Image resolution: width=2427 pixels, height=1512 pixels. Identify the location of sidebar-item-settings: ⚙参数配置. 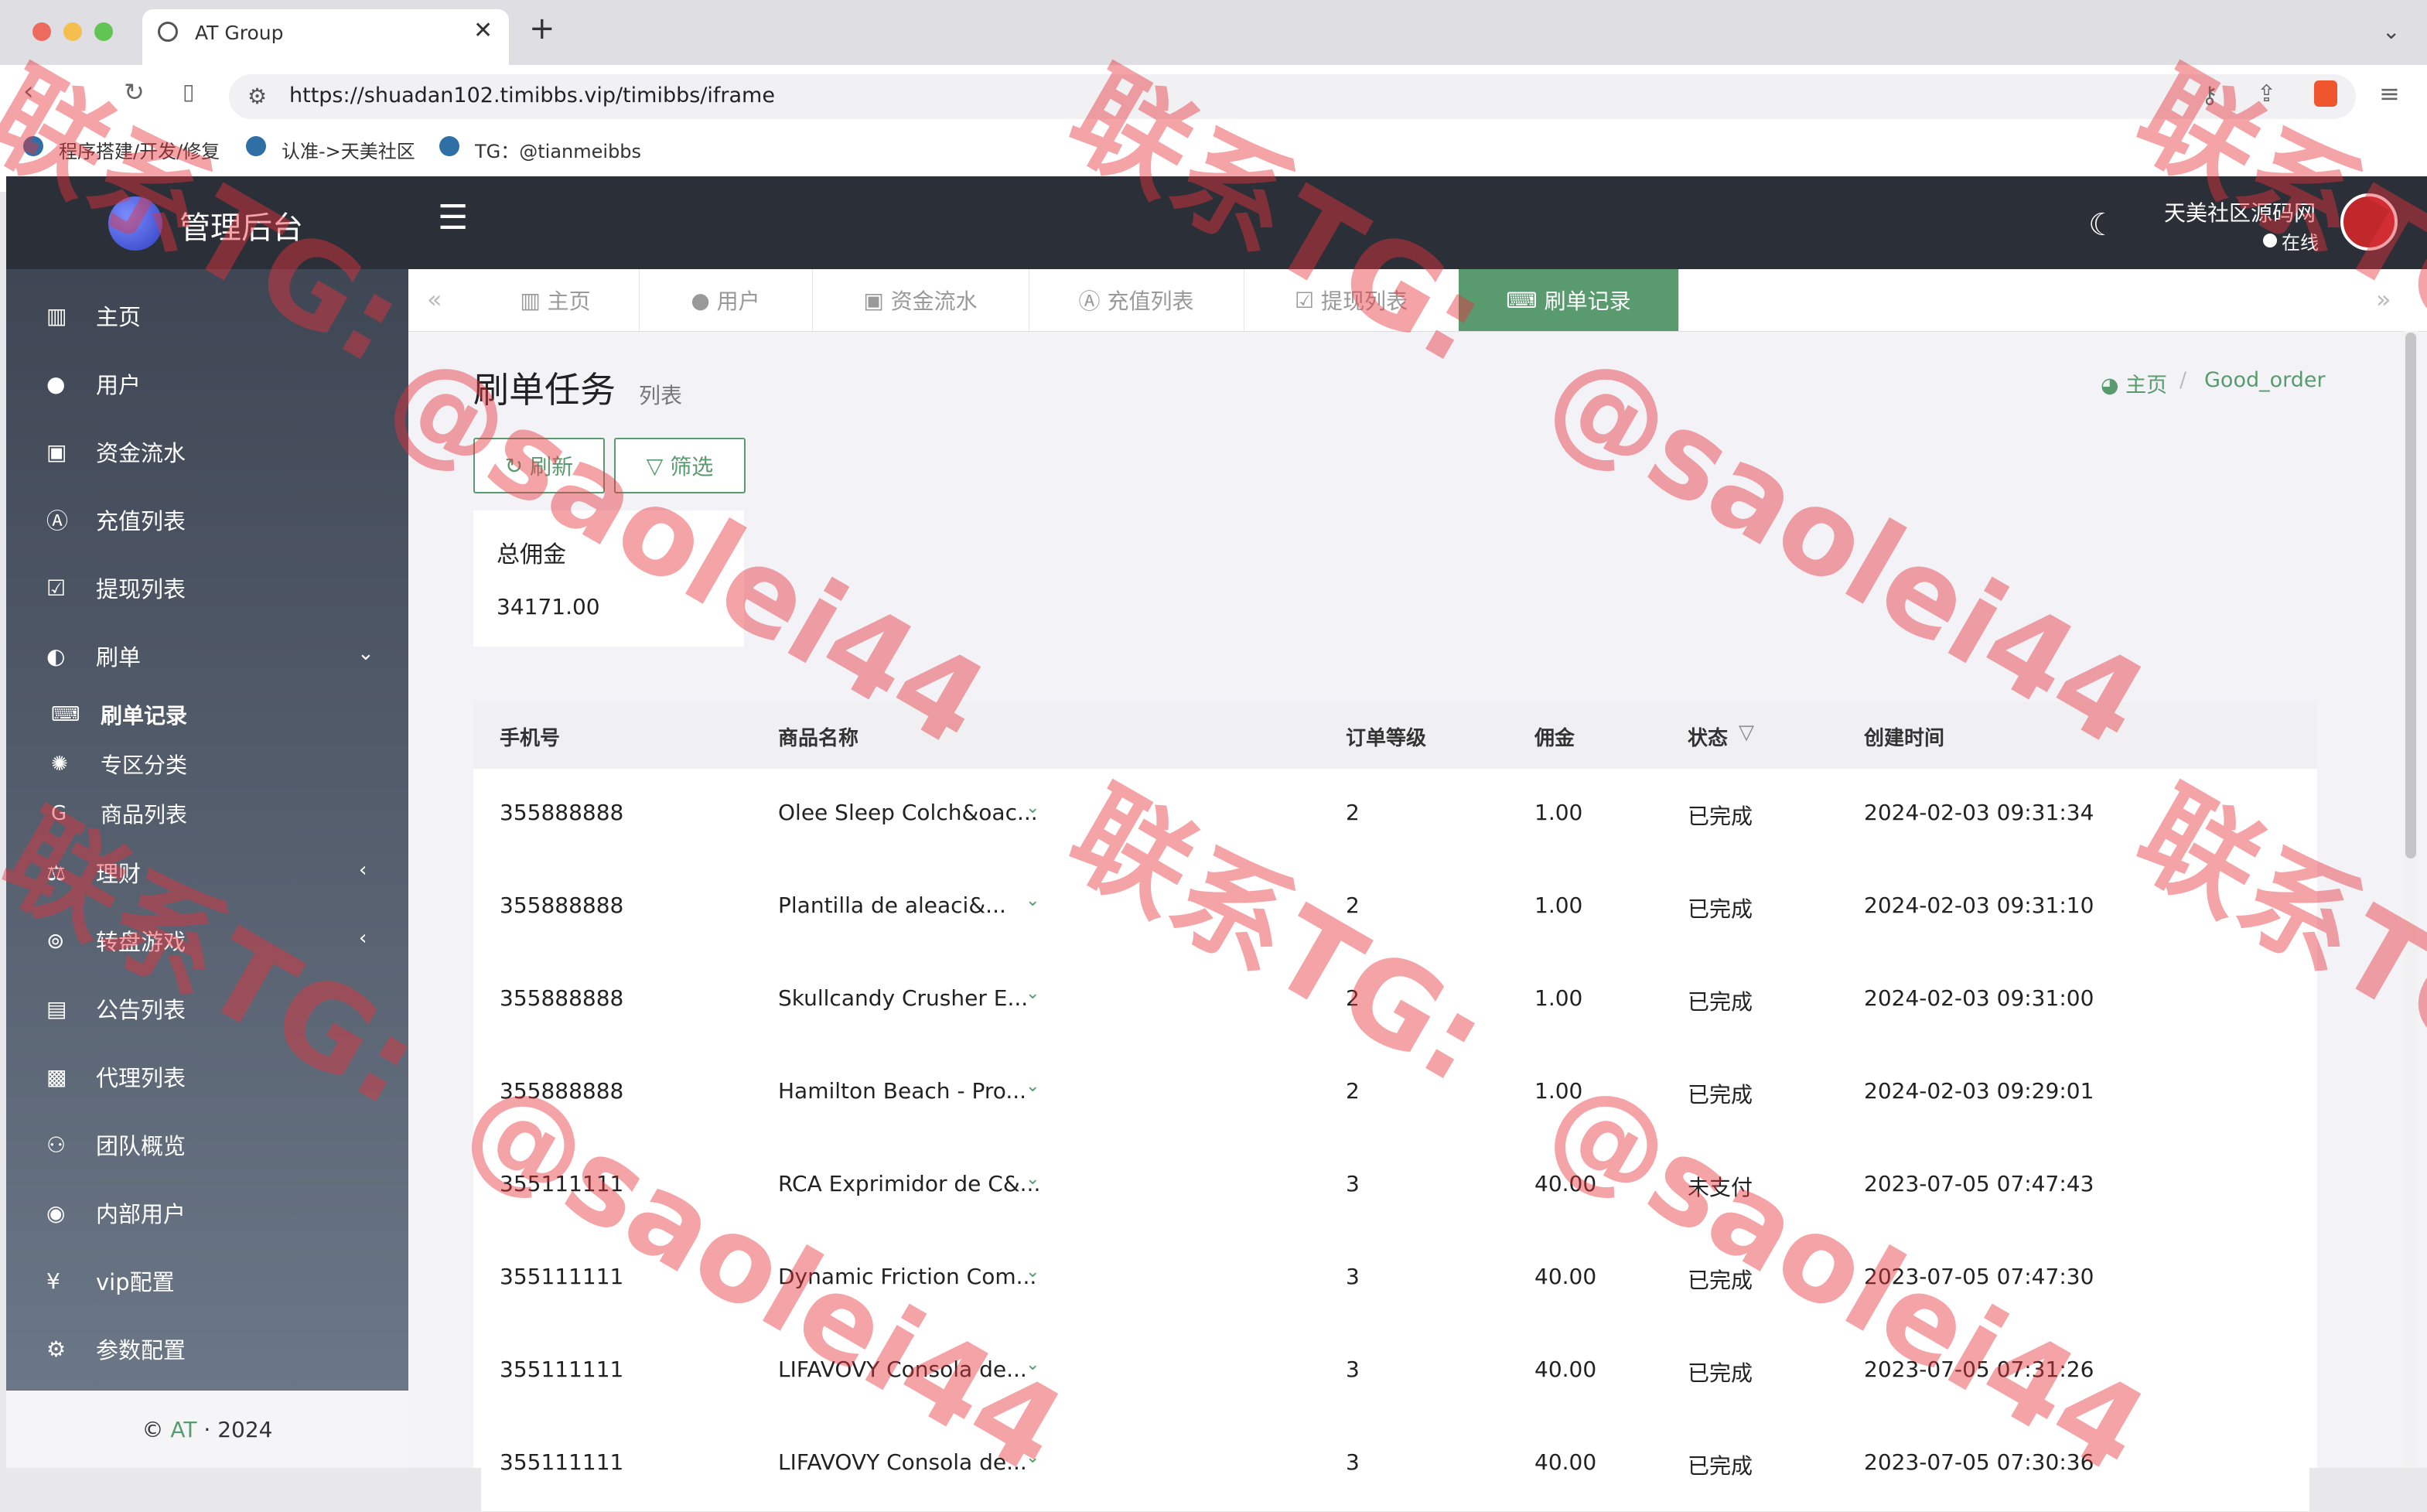
(220, 1349).